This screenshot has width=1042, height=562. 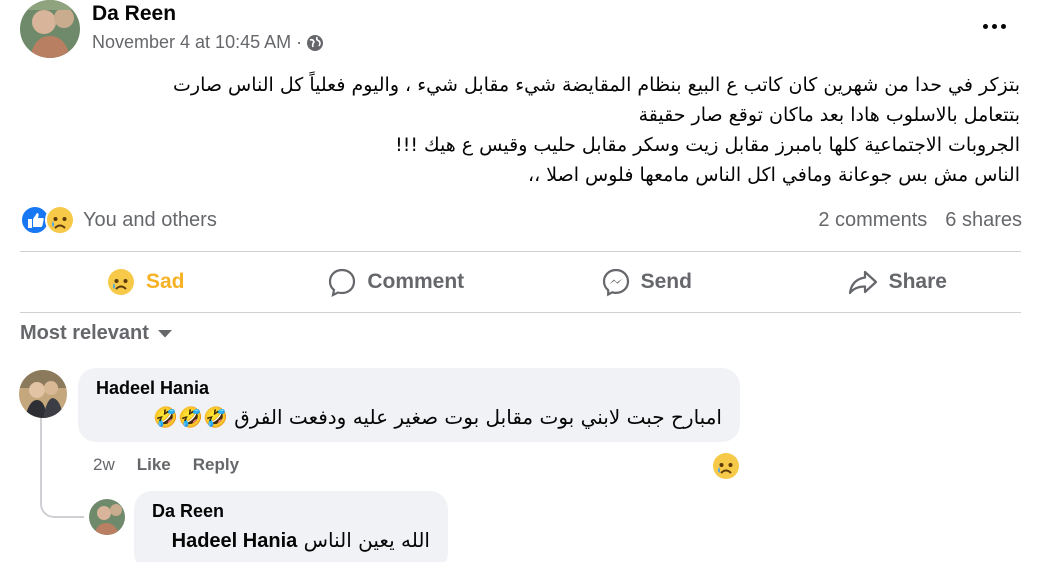 I want to click on comment-sort-dropdown: Most relevant, so click(x=96, y=333).